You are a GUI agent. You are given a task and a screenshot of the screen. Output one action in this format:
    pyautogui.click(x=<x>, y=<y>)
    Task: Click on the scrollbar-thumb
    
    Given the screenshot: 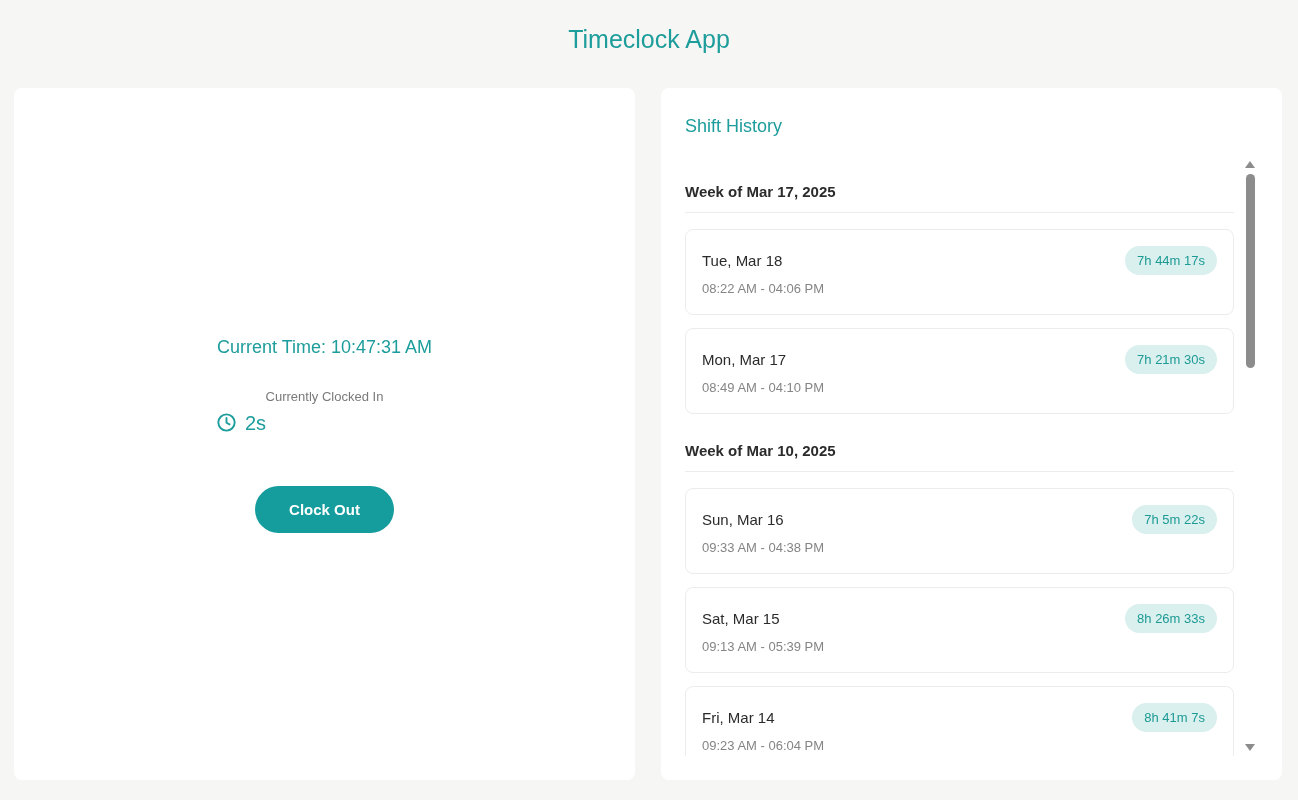 What is the action you would take?
    pyautogui.click(x=1250, y=271)
    